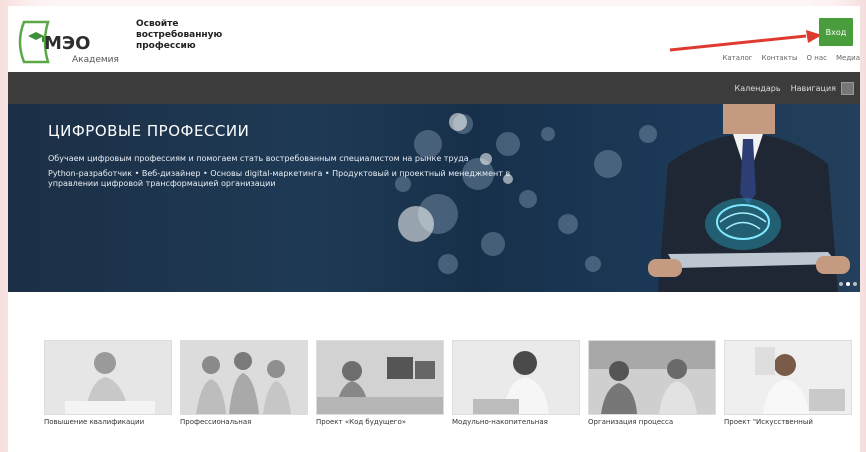 The image size is (866, 452). I want to click on login-button: Вход, so click(836, 32).